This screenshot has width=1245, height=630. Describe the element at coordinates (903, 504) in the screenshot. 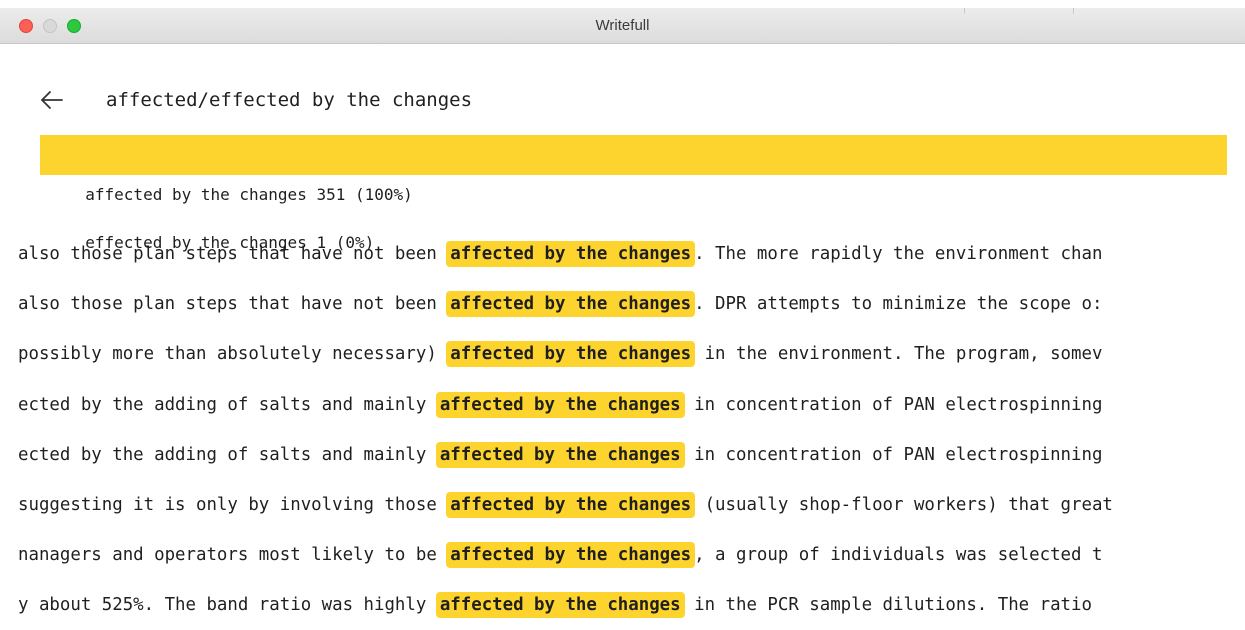

I see `example-after: (usually shop-floor workers) that great` at that location.